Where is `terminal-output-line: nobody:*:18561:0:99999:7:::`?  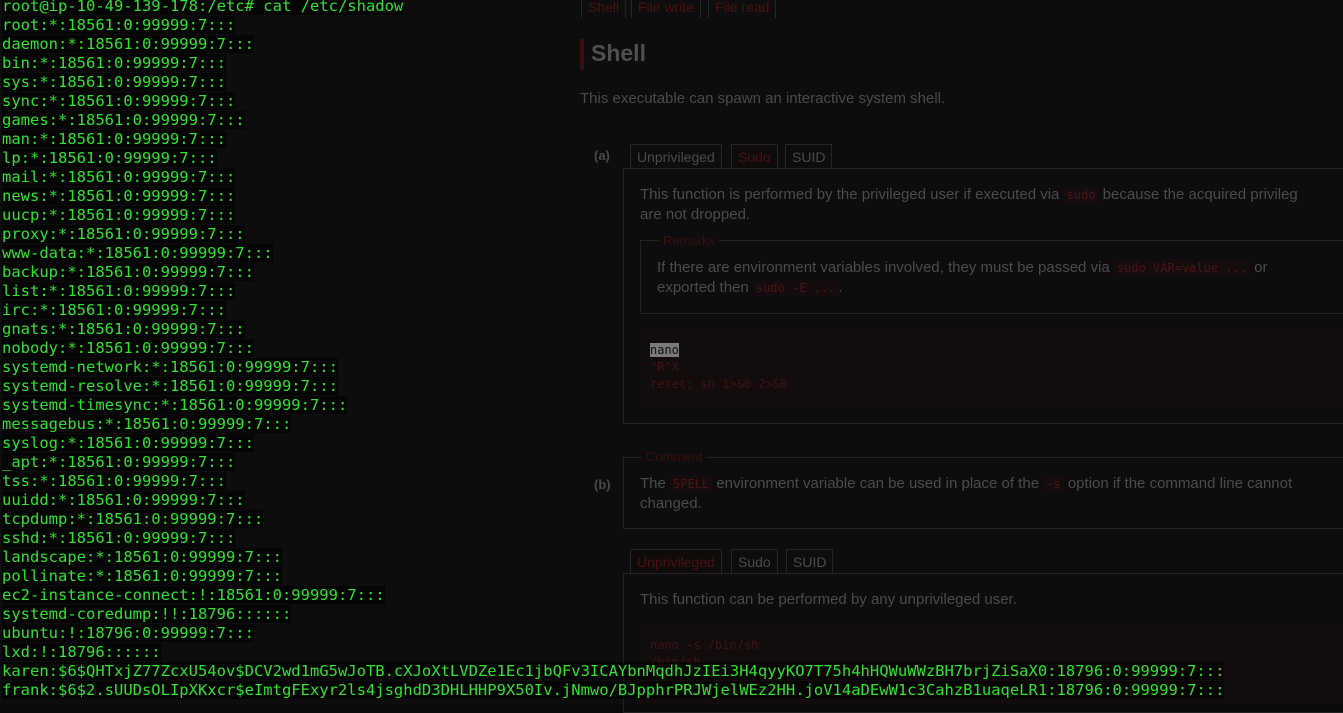
terminal-output-line: nobody:*:18561:0:99999:7::: is located at coordinates (128, 348).